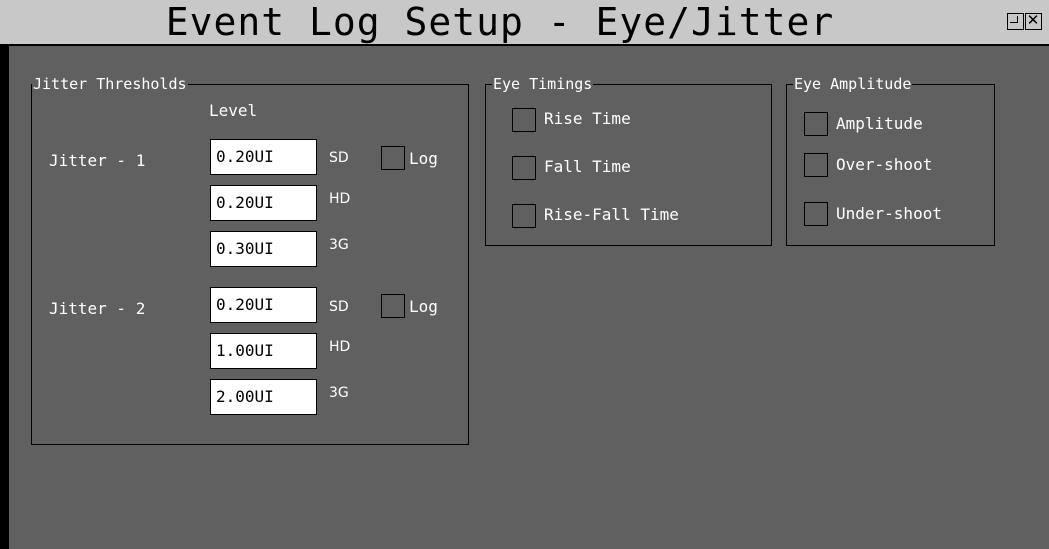 Image resolution: width=1049 pixels, height=549 pixels. Describe the element at coordinates (853, 84) in the screenshot. I see `eye-amplitude-legend: Eye Amplitude` at that location.